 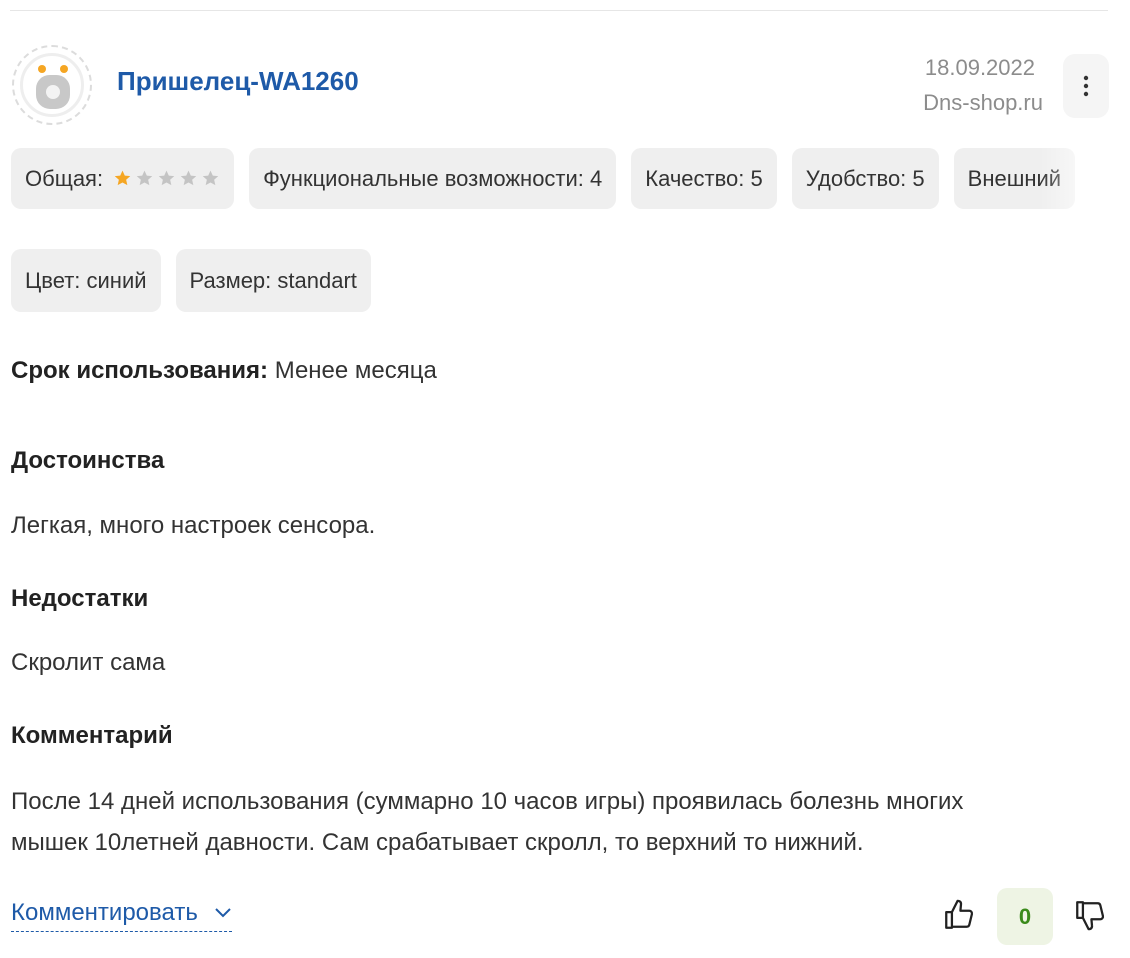 I want to click on pros-title: Достоинства, so click(x=88, y=460).